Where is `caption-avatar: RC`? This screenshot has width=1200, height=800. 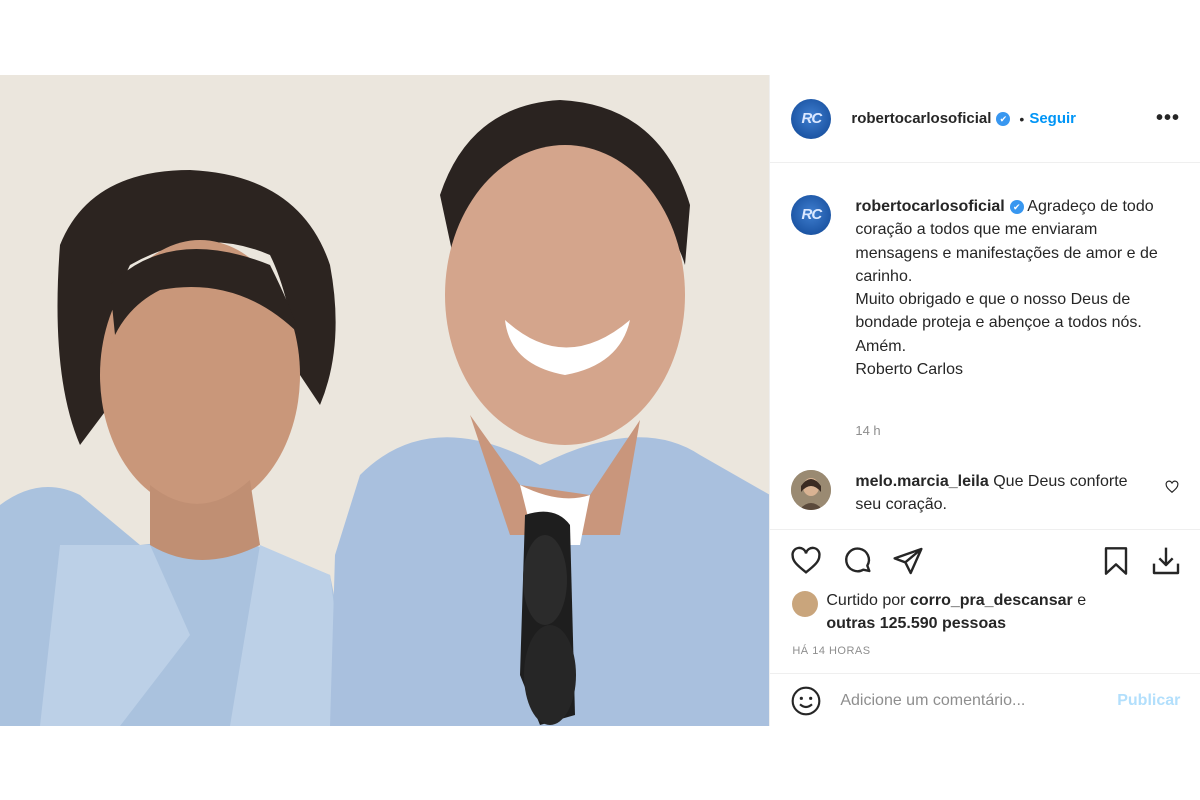 caption-avatar: RC is located at coordinates (811, 215).